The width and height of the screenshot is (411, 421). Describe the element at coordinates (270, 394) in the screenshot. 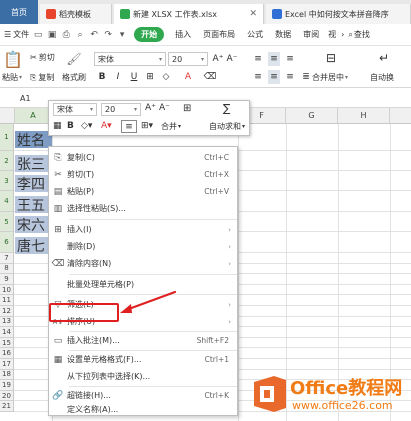

I see `office-logo-icon` at that location.